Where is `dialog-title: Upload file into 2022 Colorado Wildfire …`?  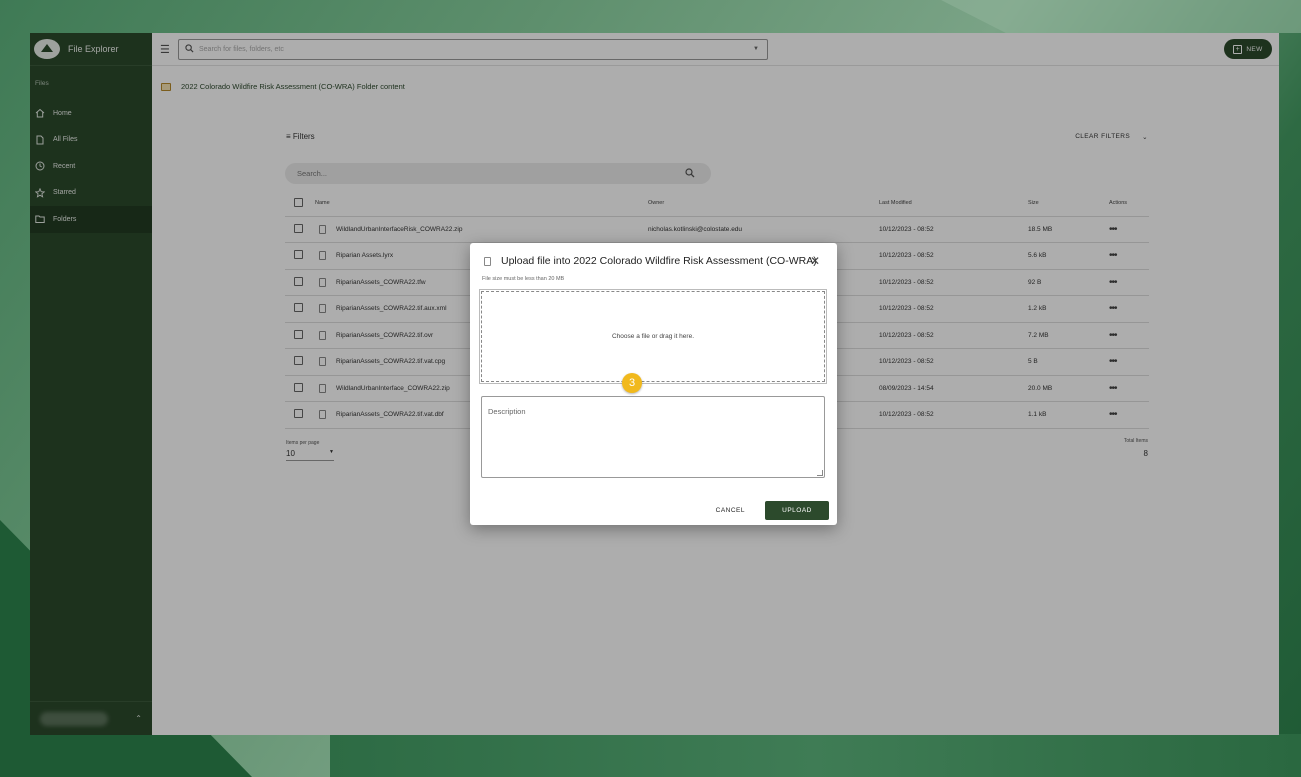
dialog-title: Upload file into 2022 Colorado Wildfire … is located at coordinates (659, 261).